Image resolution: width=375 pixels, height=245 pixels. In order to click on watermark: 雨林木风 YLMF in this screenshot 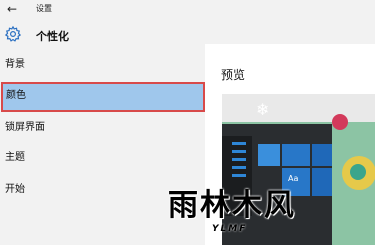, I will do `click(271, 212)`.